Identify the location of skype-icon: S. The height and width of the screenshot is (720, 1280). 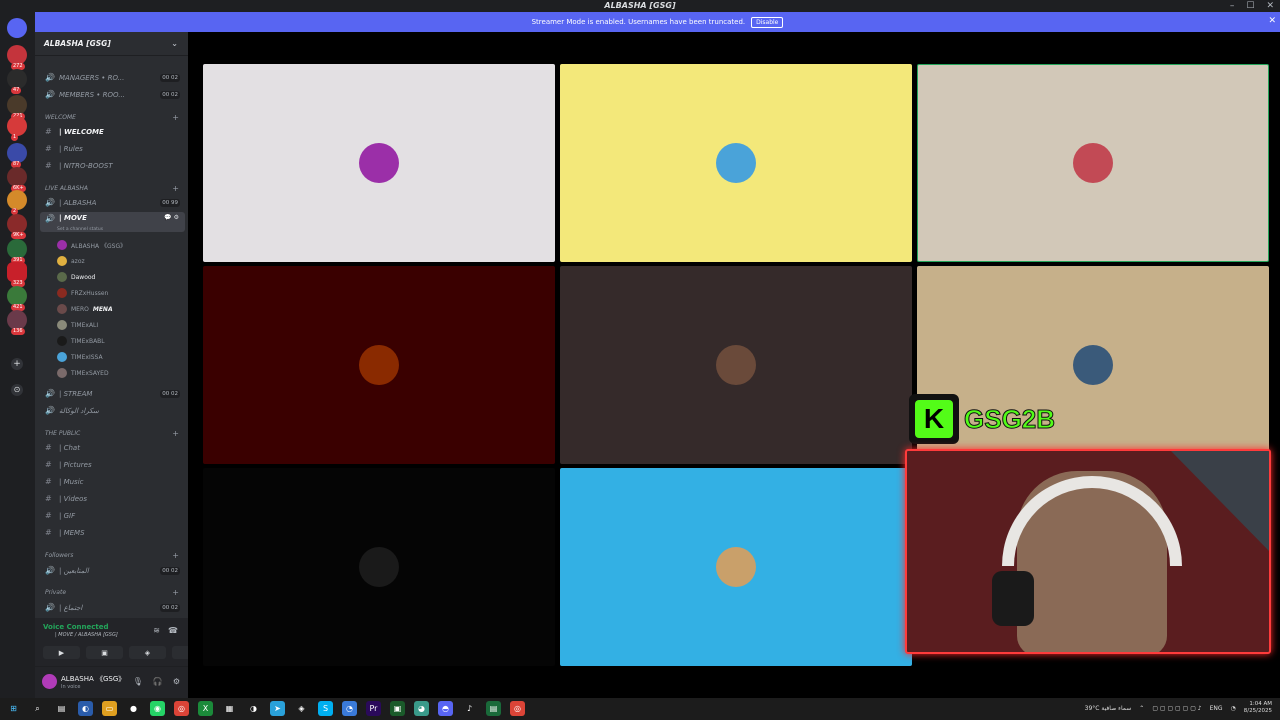
(325, 708).